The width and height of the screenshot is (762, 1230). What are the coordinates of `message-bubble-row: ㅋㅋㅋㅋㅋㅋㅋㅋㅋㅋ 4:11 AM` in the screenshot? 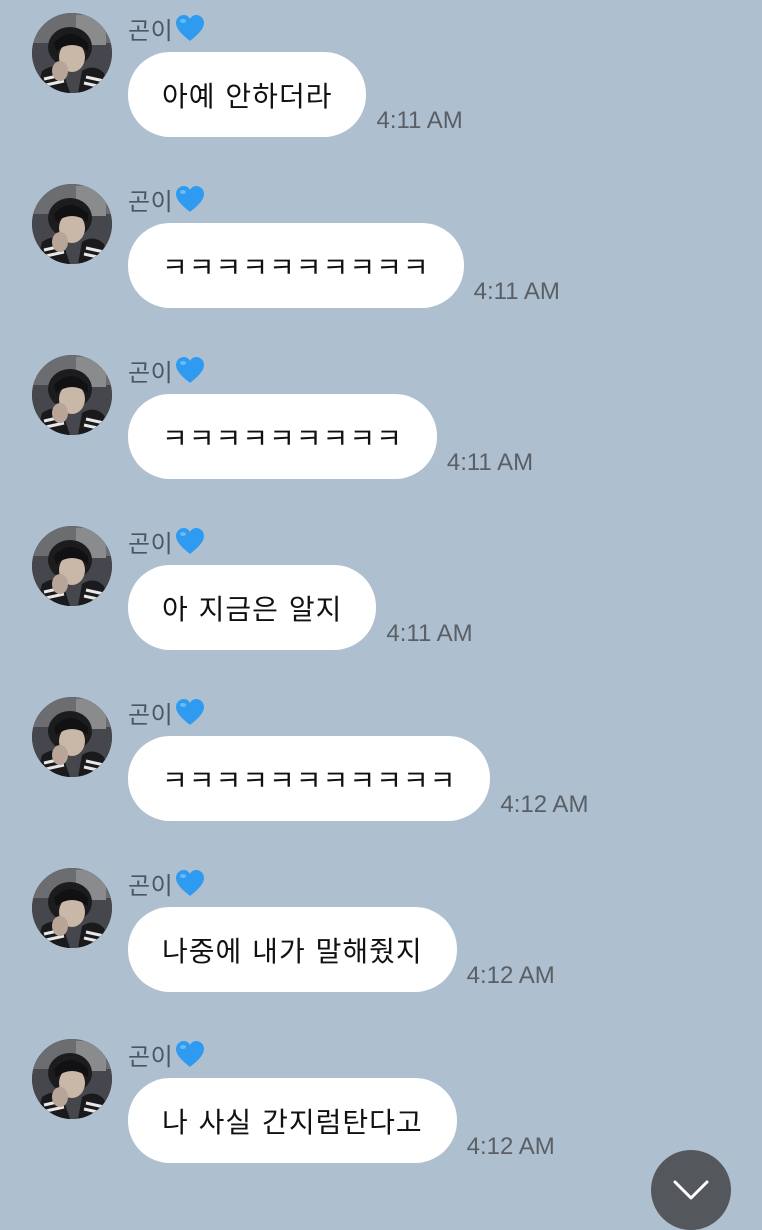 It's located at (344, 265).